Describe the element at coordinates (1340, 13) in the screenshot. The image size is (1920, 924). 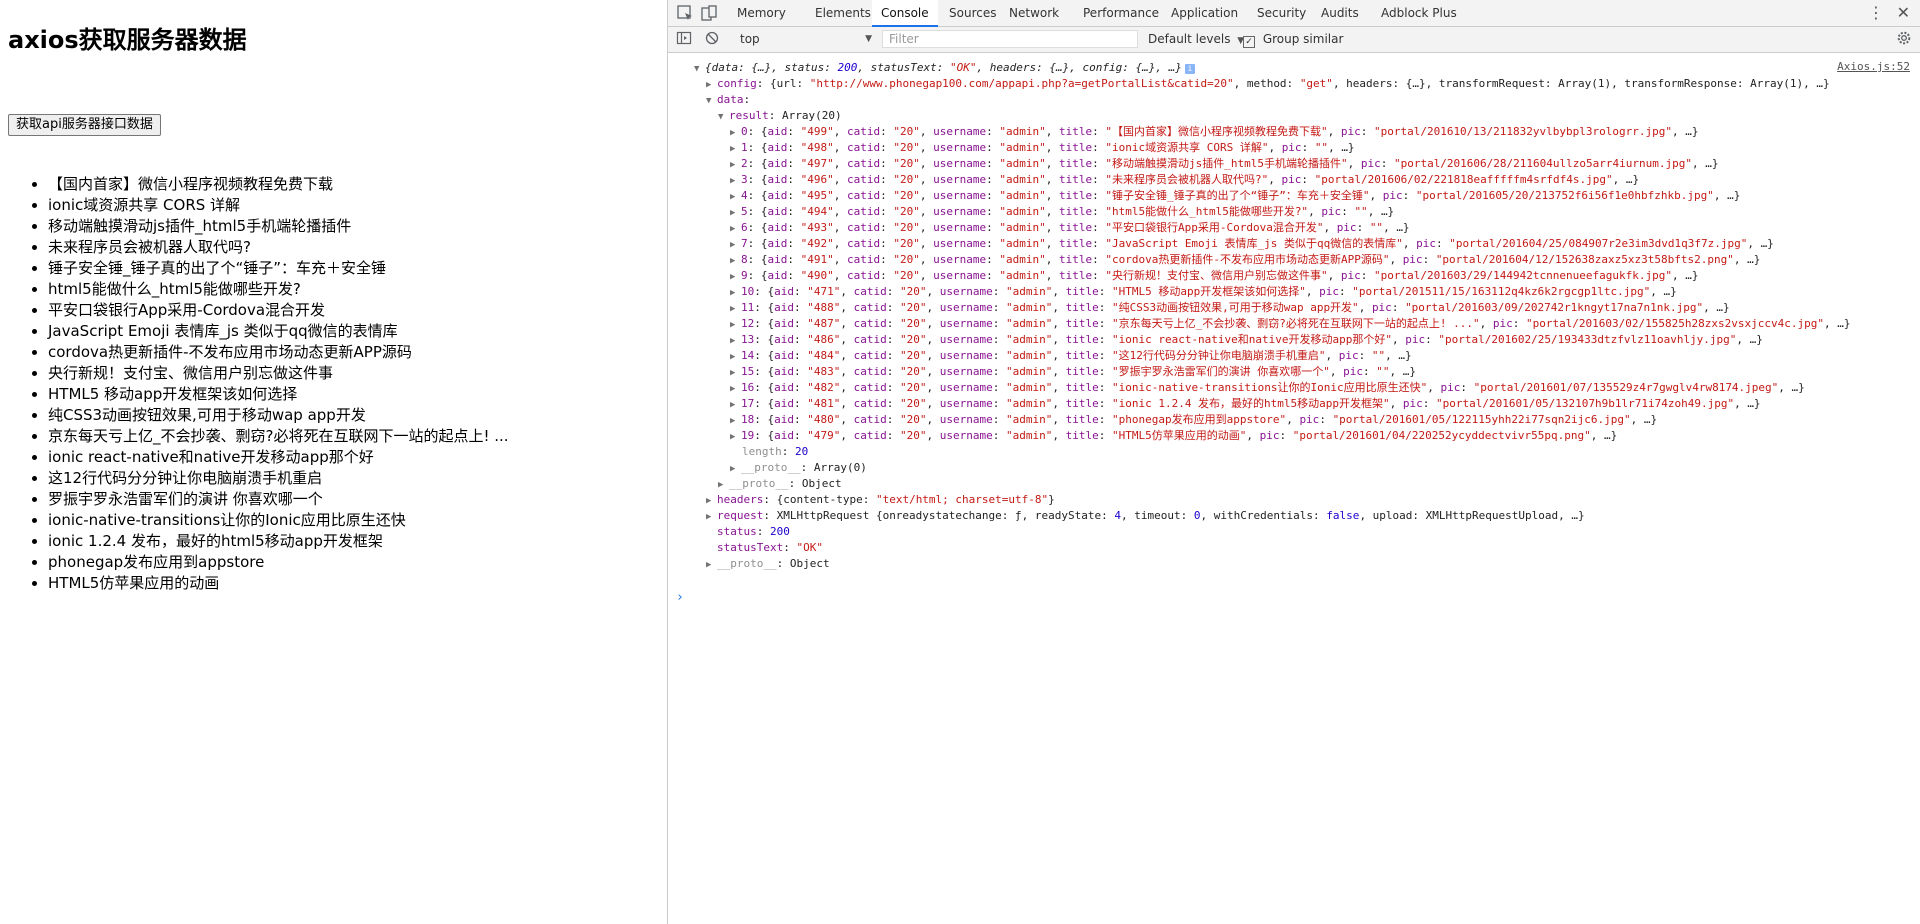
I see `tab-audits: Audits` at that location.